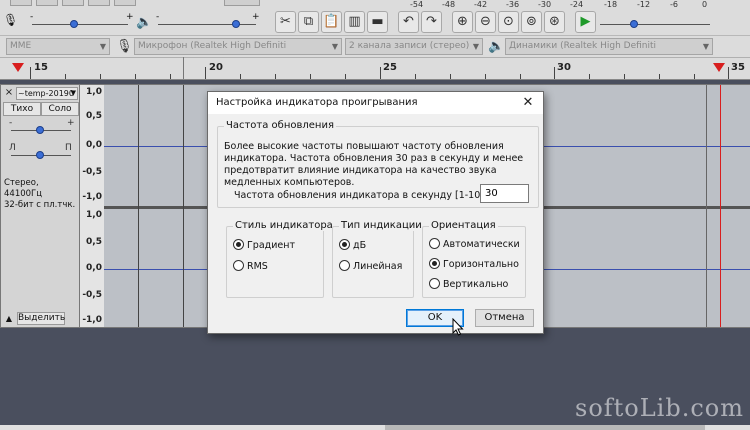 This screenshot has width=750, height=430. I want to click on amplitude-label: 0,5, so click(94, 116).